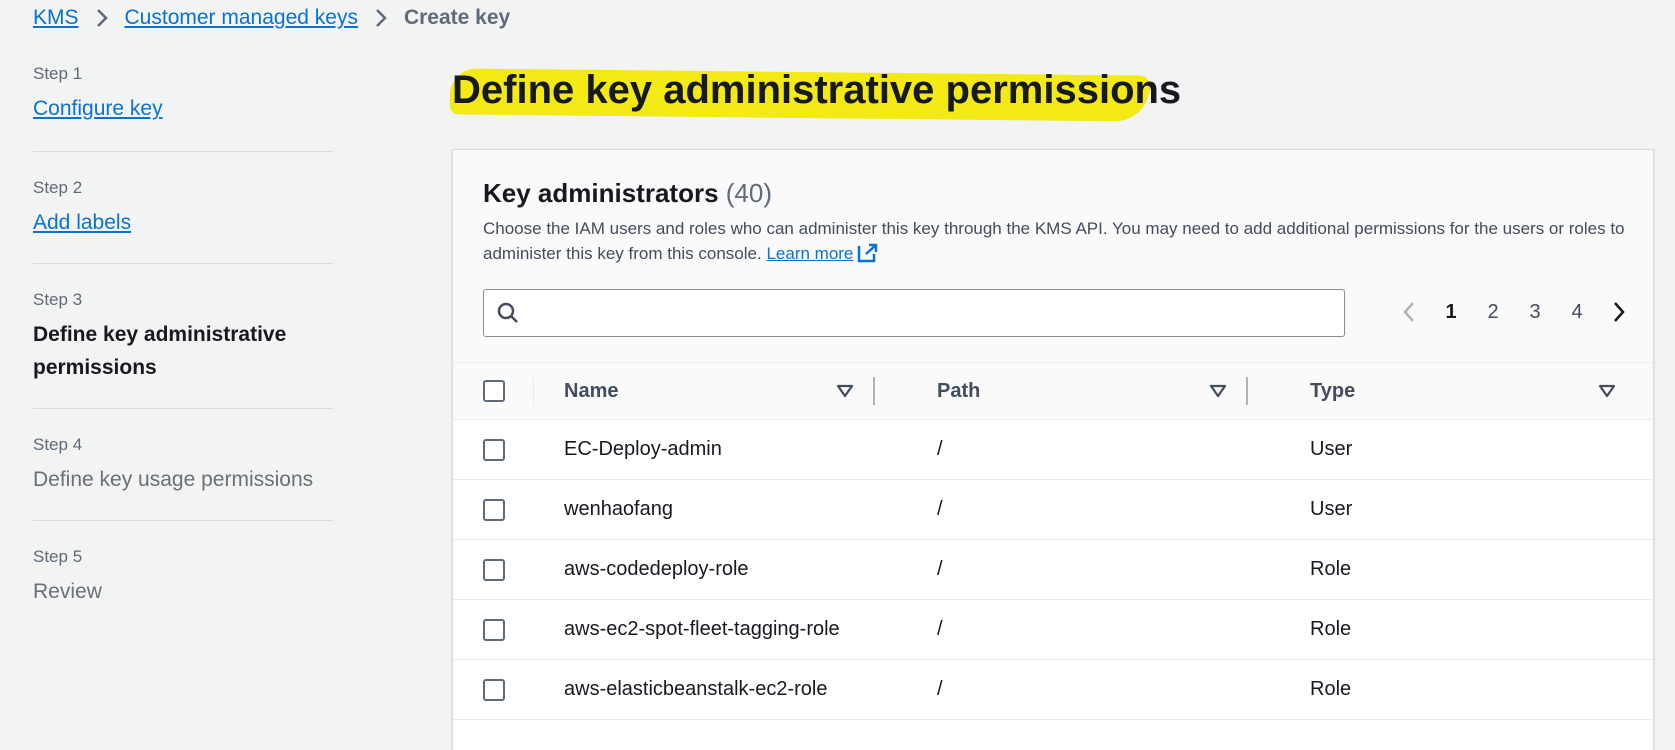 Image resolution: width=1675 pixels, height=750 pixels. I want to click on breadcrumb-customer-managed-keys-link: Customer managed keys, so click(241, 18).